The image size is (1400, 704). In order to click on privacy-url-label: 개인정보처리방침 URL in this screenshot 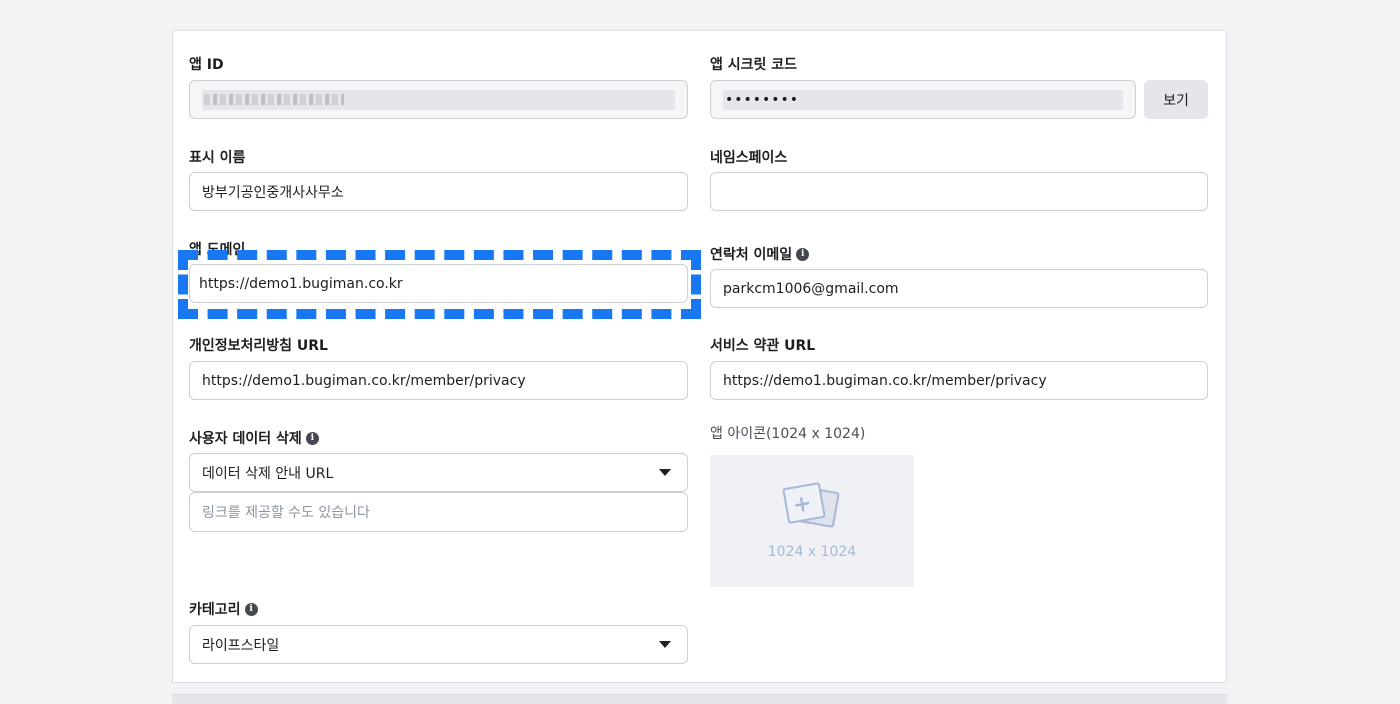, I will do `click(258, 346)`.